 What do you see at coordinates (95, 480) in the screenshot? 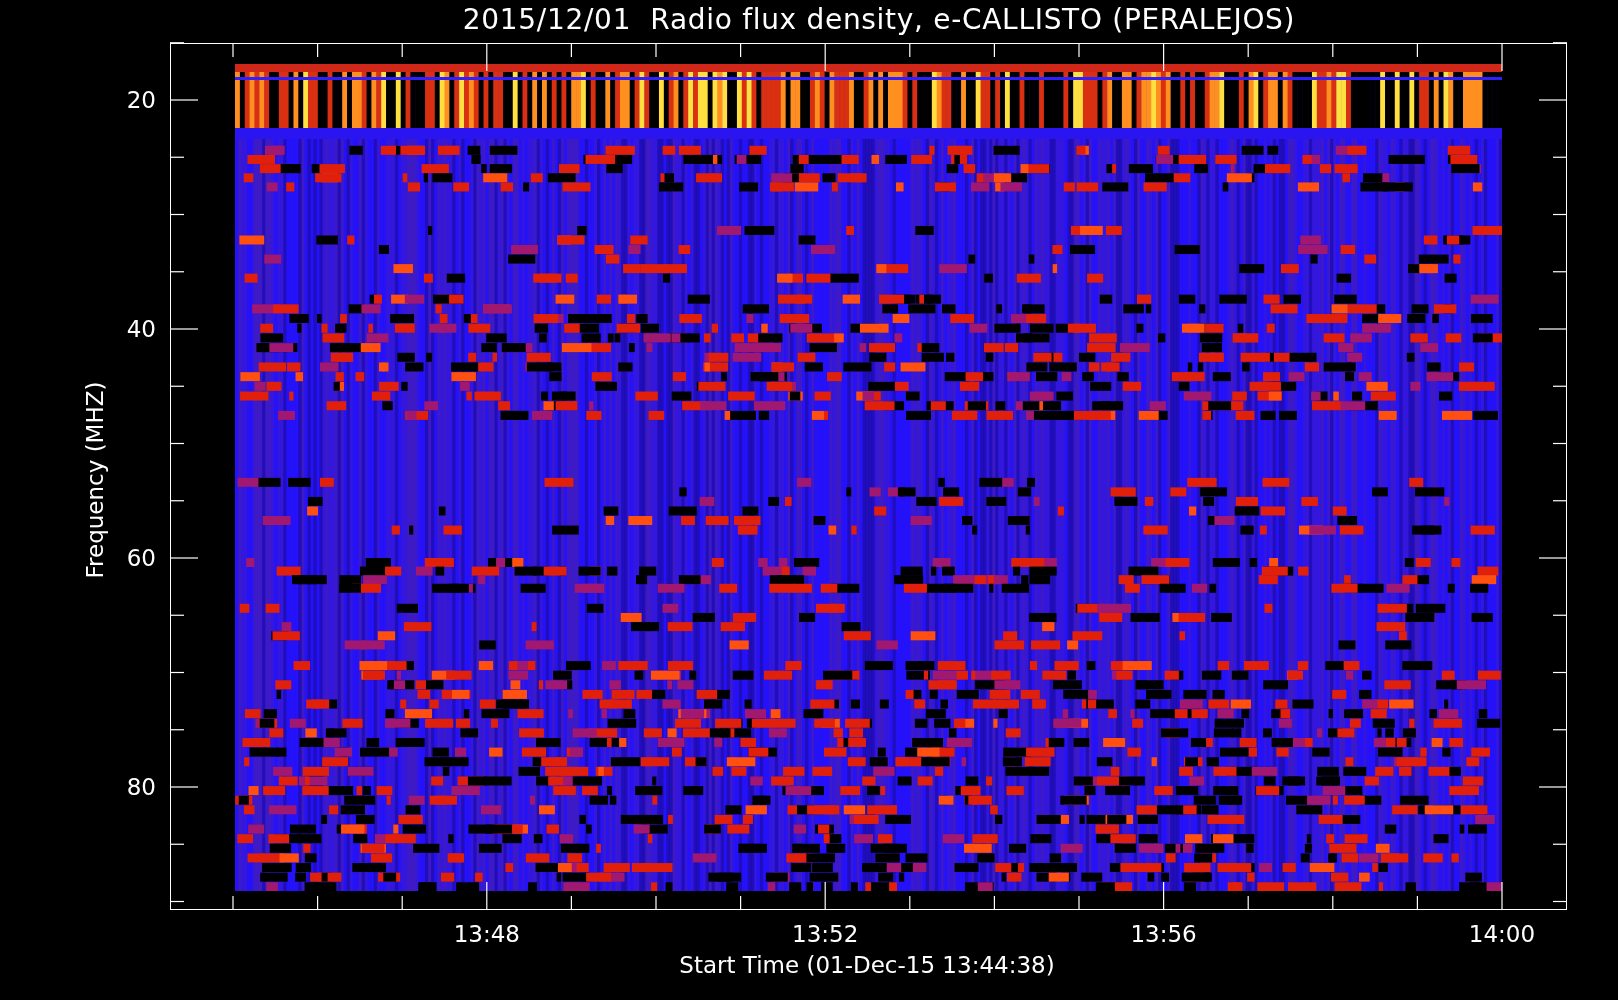
I see `y-axis-label: Frequency (MHZ)` at bounding box center [95, 480].